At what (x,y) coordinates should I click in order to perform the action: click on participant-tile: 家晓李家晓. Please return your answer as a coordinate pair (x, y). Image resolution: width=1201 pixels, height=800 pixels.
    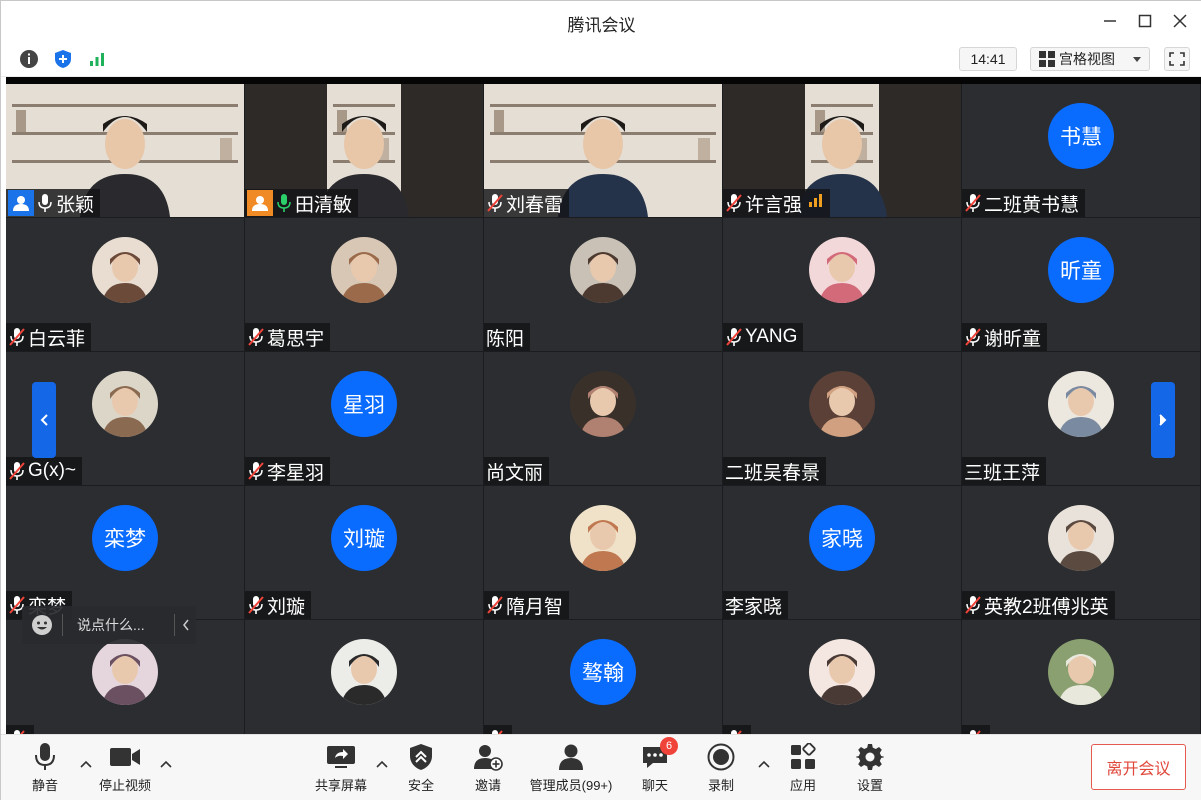
    Looking at the image, I should click on (842, 552).